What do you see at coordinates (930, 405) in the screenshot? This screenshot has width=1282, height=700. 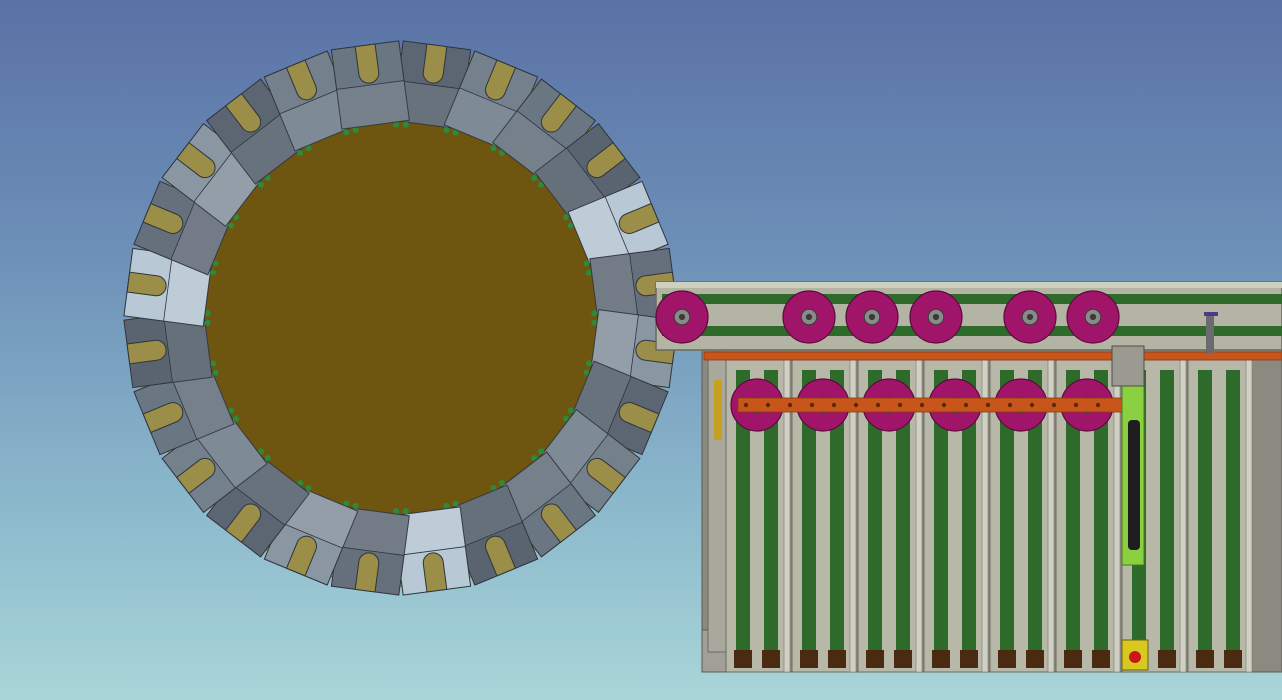 I see `cross-bar-pusher` at bounding box center [930, 405].